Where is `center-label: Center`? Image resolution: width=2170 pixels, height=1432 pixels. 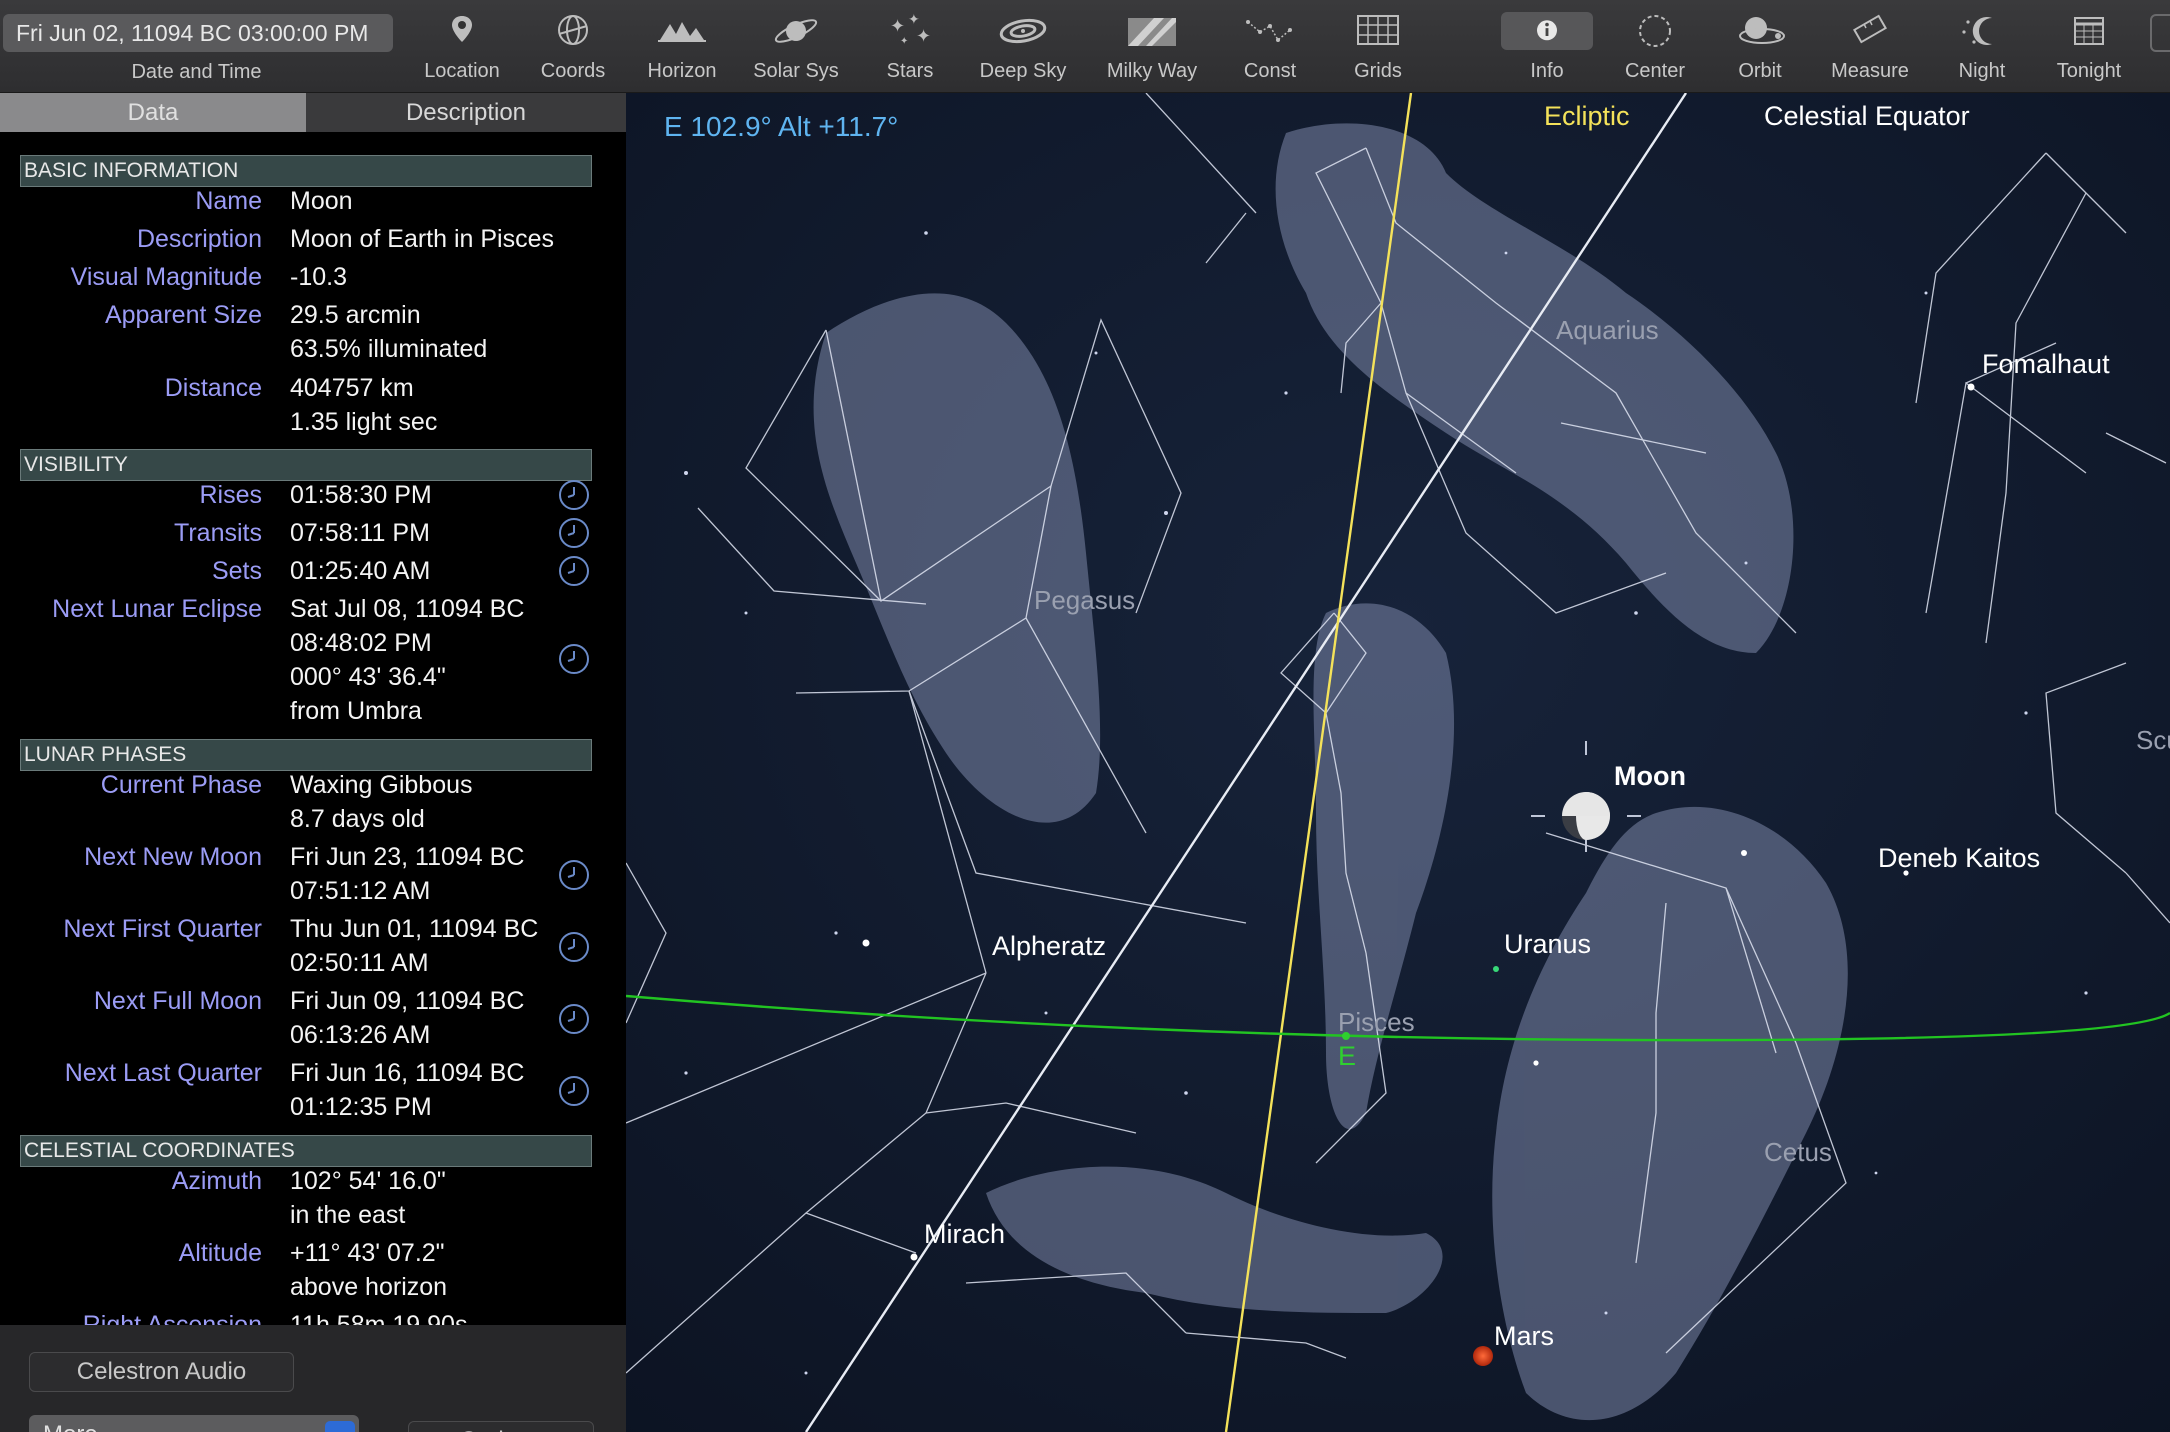
center-label: Center is located at coordinates (1655, 71).